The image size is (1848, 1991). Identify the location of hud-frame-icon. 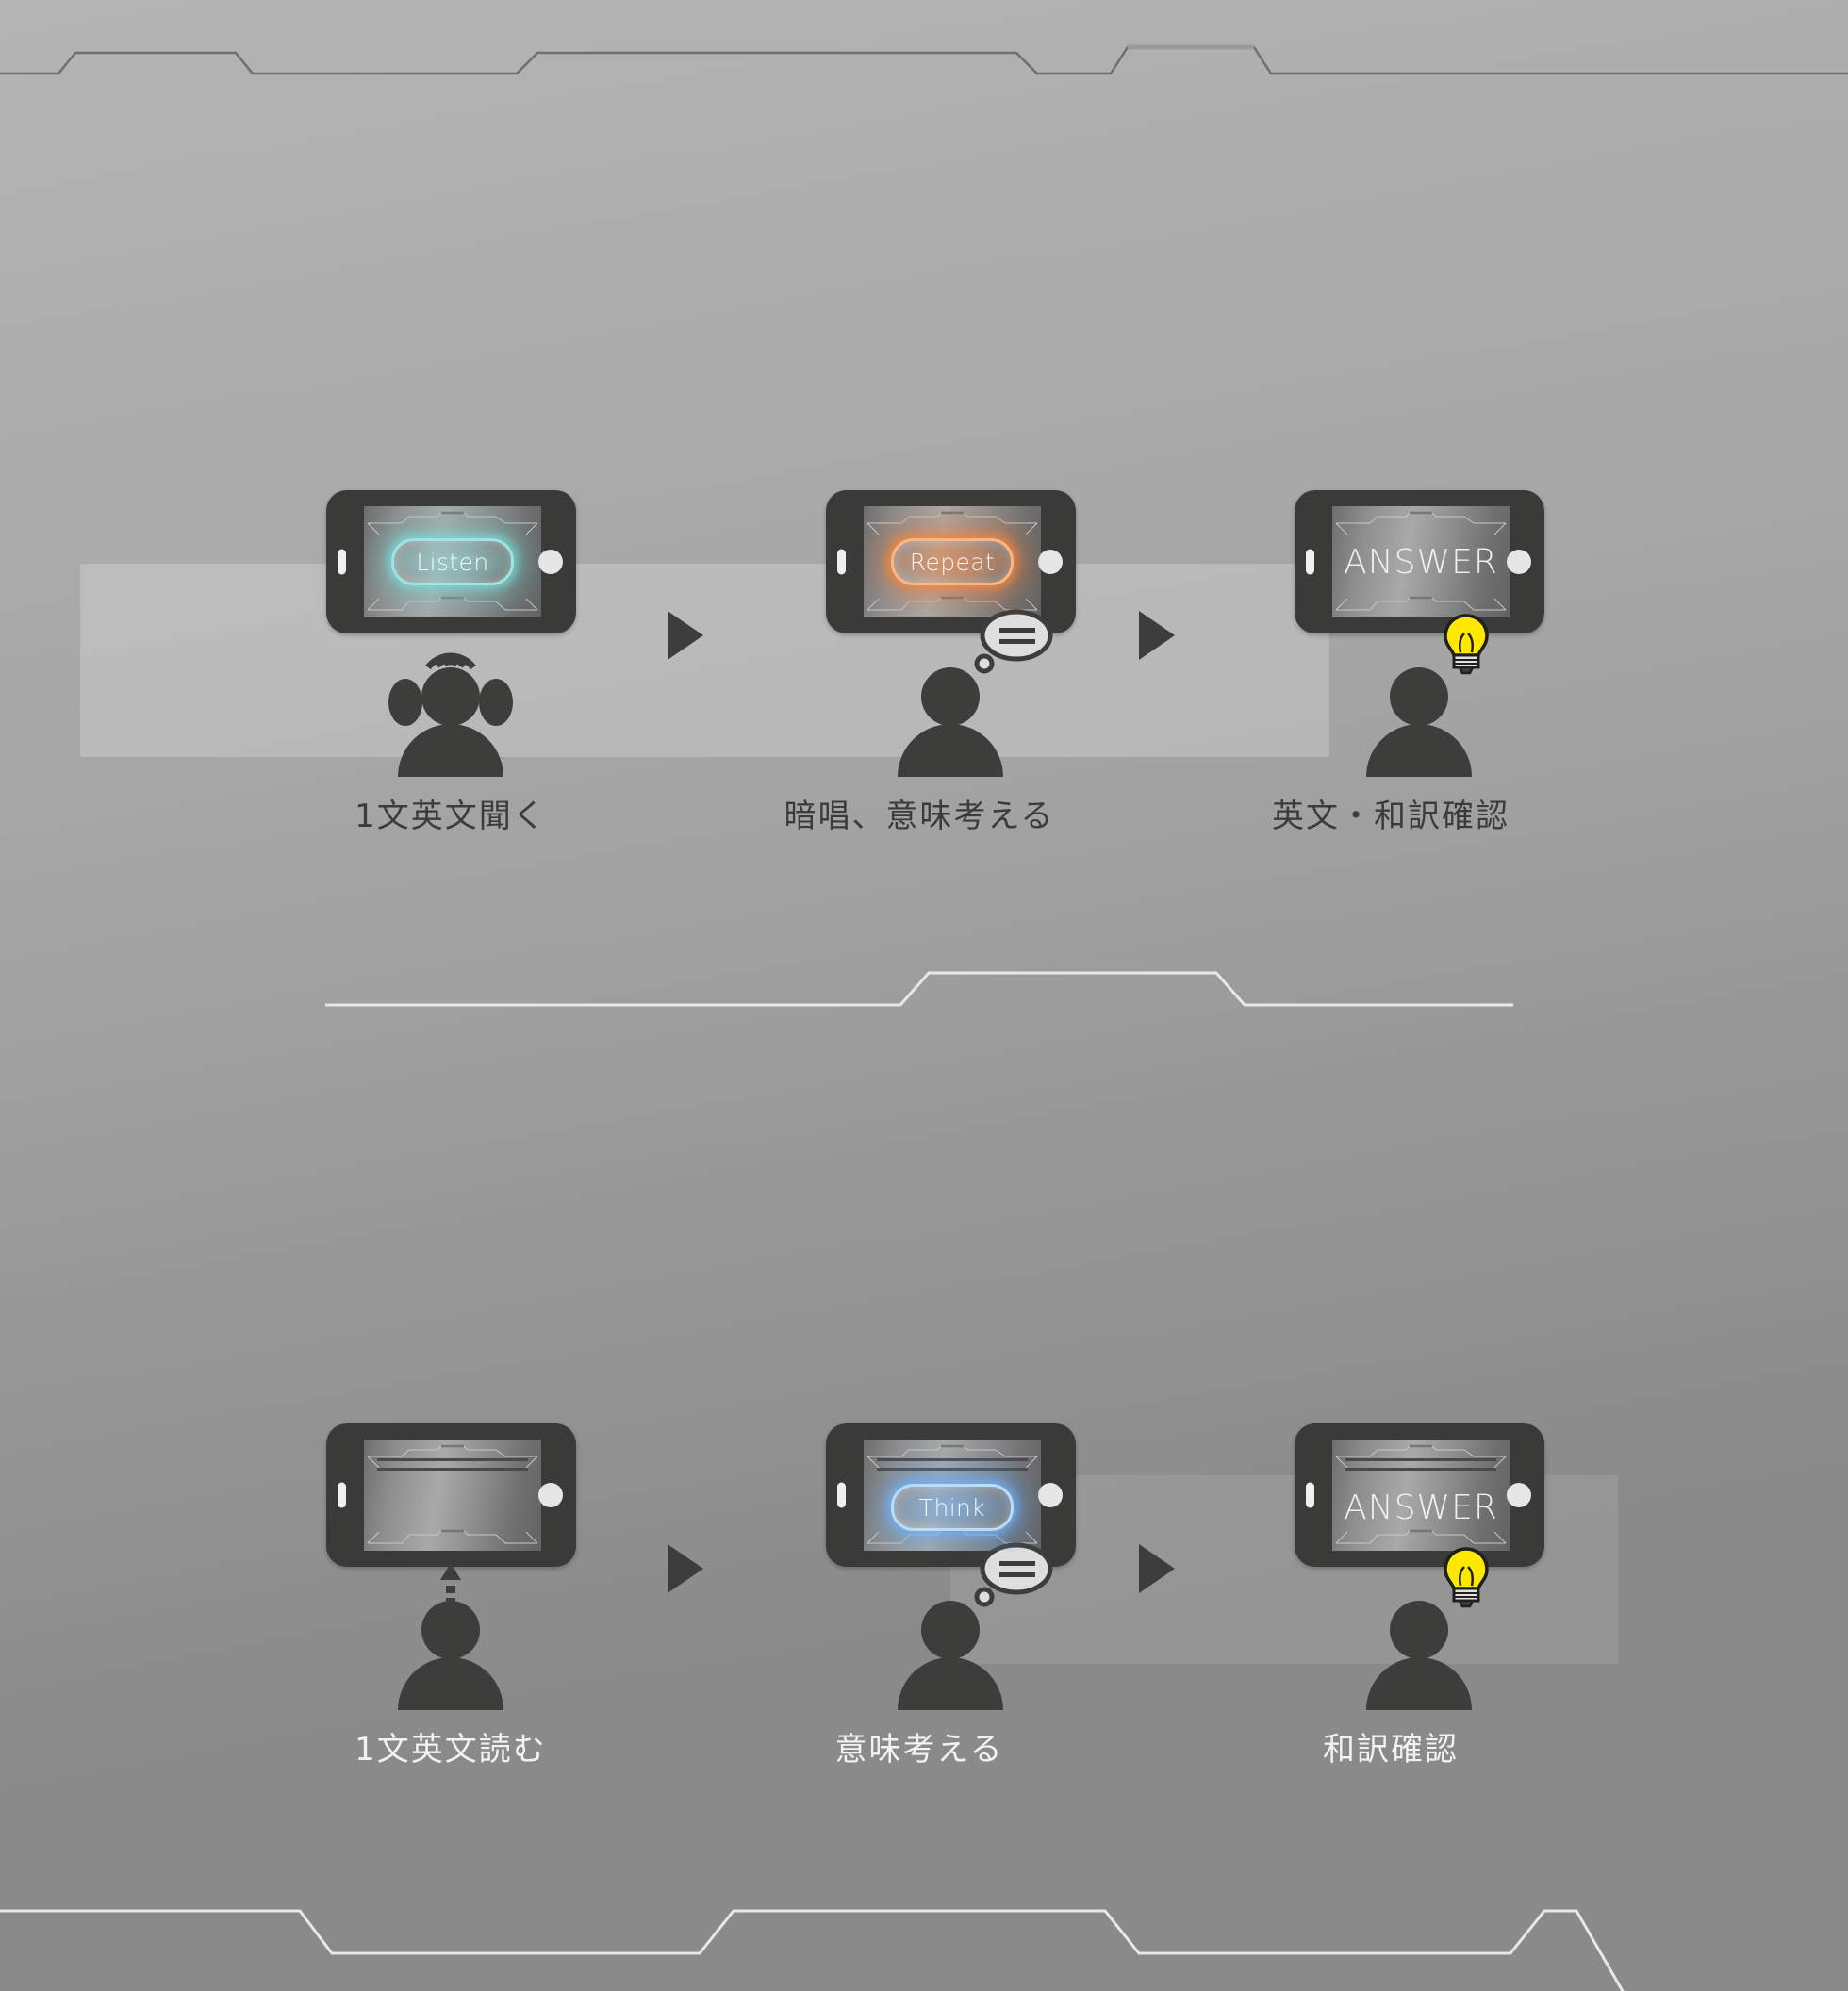
(452, 1494).